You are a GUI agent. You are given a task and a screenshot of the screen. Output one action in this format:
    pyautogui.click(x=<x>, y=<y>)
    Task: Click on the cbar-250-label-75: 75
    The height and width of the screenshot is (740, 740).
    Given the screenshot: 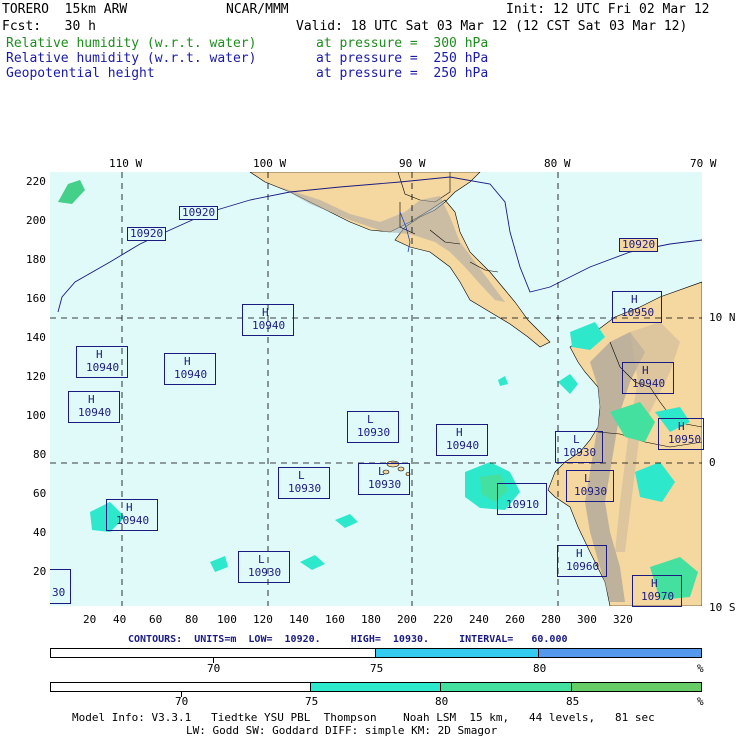 What is the action you would take?
    pyautogui.click(x=377, y=668)
    